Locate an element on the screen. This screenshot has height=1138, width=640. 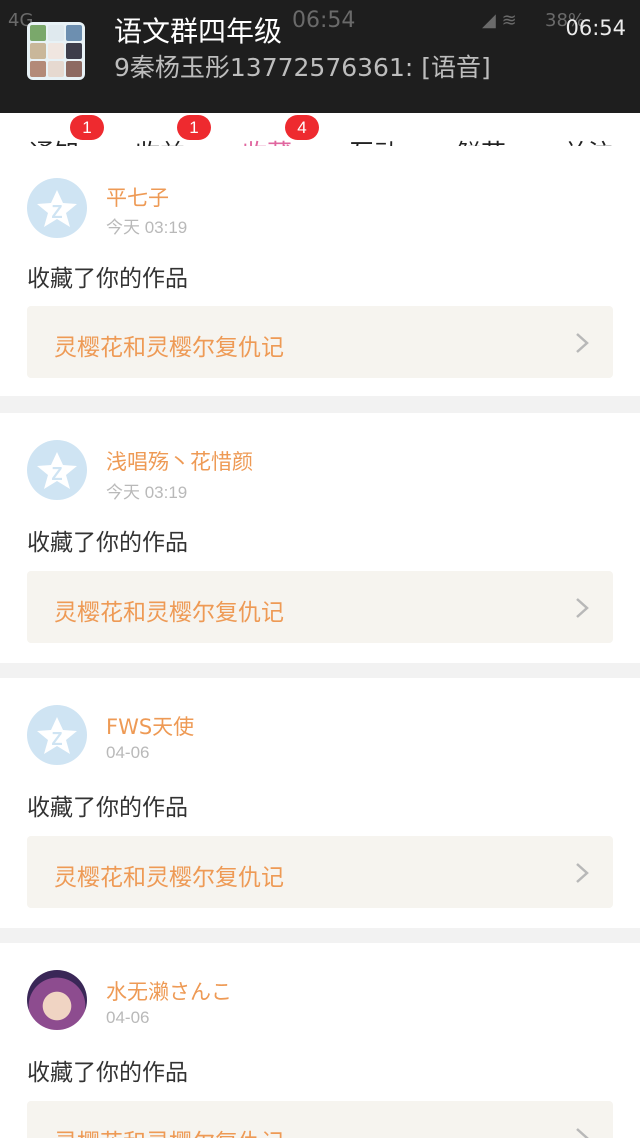
status-bar: 4G 06:54 ◢ ≋ 38% is located at coordinates (320, 21).